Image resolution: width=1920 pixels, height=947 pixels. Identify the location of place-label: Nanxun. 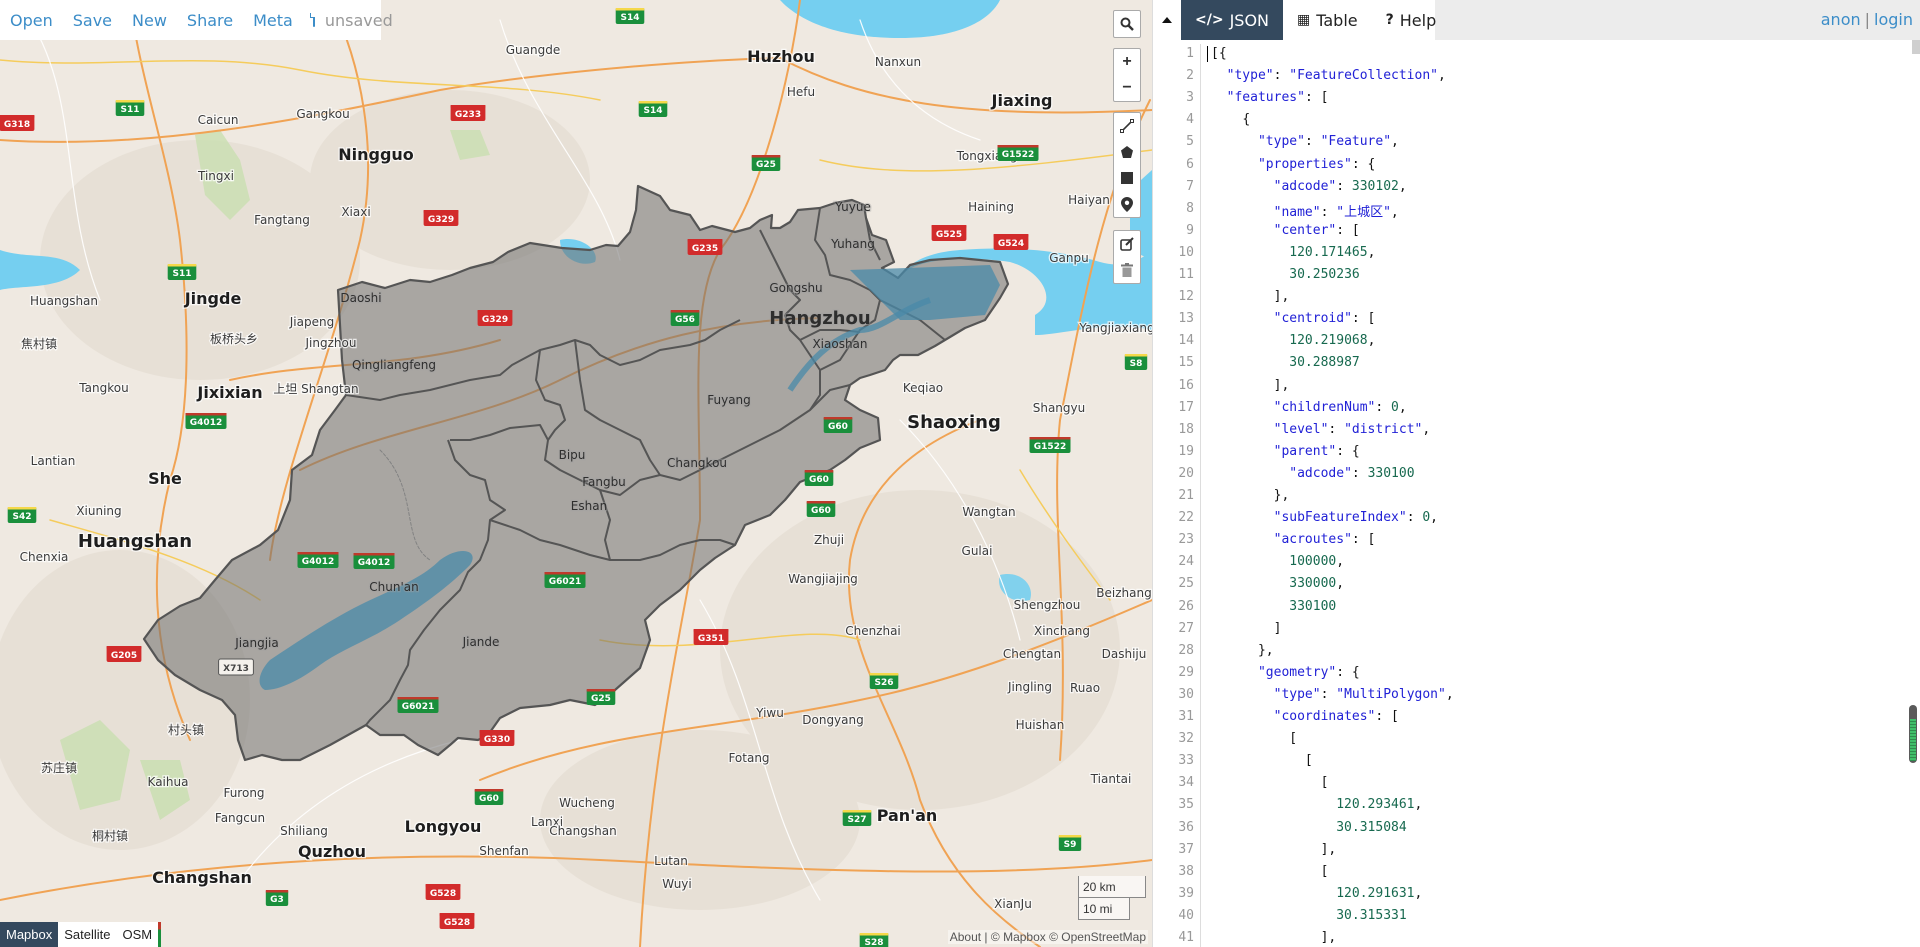
(898, 62).